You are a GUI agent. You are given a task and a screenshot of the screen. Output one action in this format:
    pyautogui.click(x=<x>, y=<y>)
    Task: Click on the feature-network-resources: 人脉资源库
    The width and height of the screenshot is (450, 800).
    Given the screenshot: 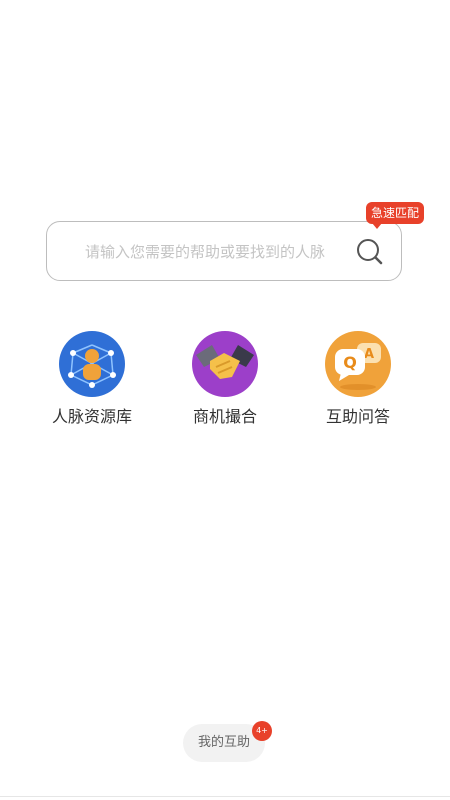 What is the action you would take?
    pyautogui.click(x=92, y=379)
    